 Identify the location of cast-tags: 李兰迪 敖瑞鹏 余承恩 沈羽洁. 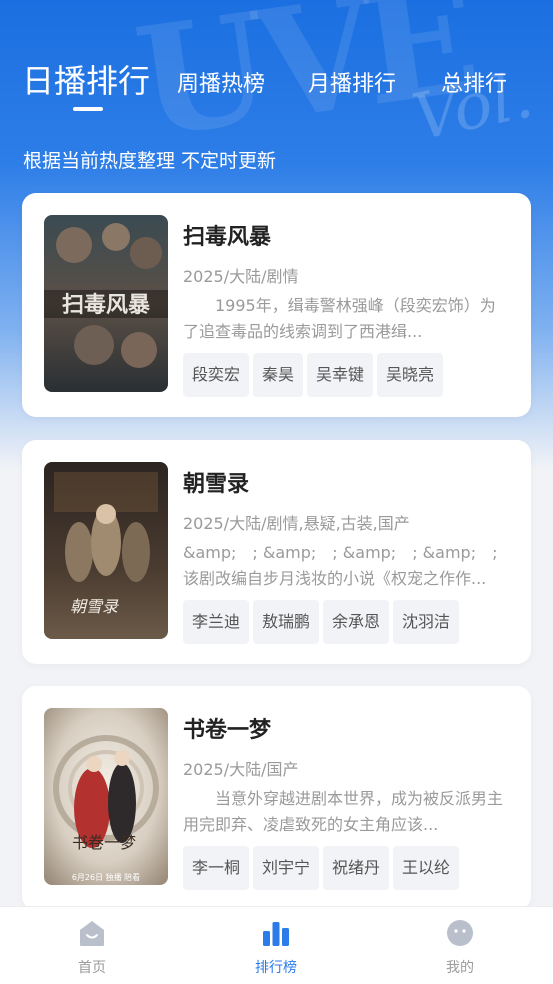
(323, 622).